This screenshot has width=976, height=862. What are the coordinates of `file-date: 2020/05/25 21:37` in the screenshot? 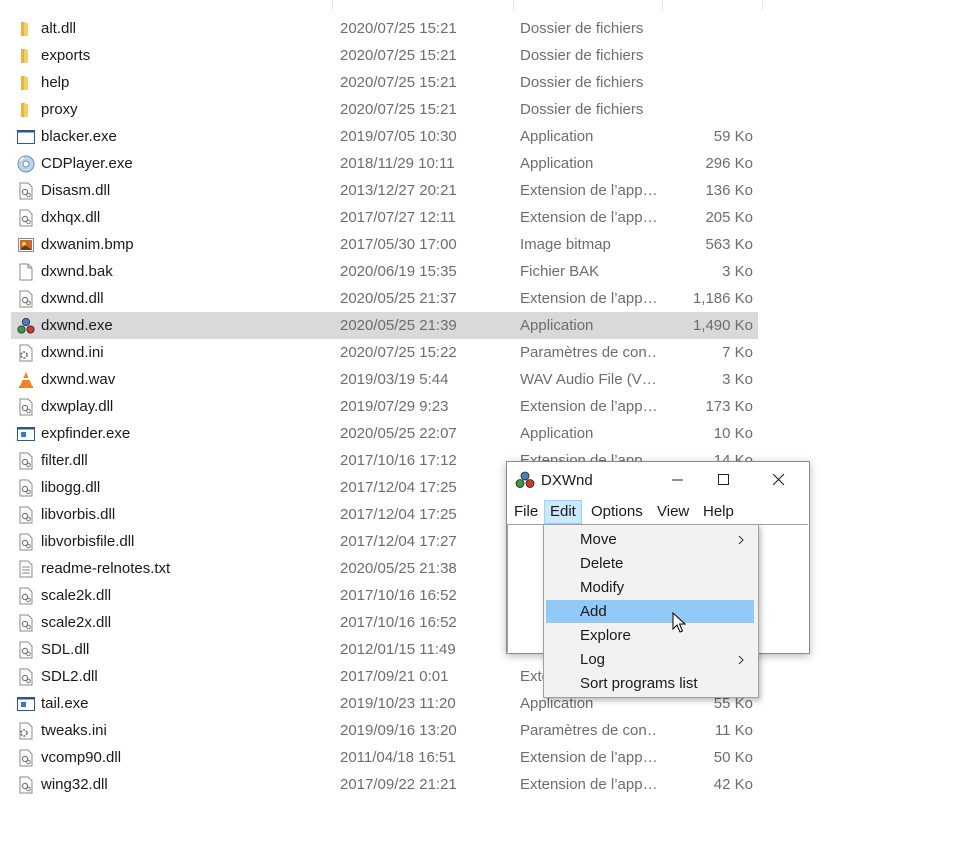 It's located at (398, 298).